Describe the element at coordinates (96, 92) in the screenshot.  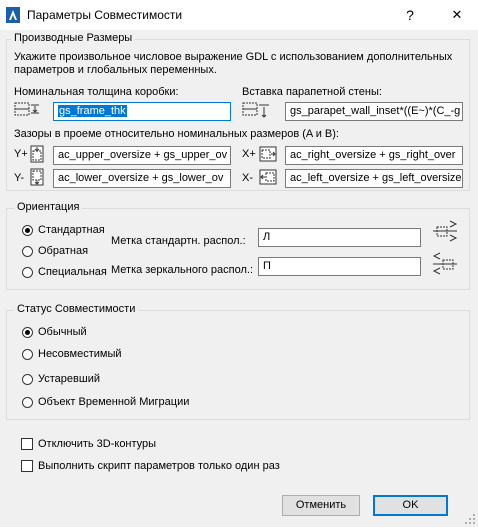
I see `nominal-thickness-label: Номинальная толщина коробки:` at that location.